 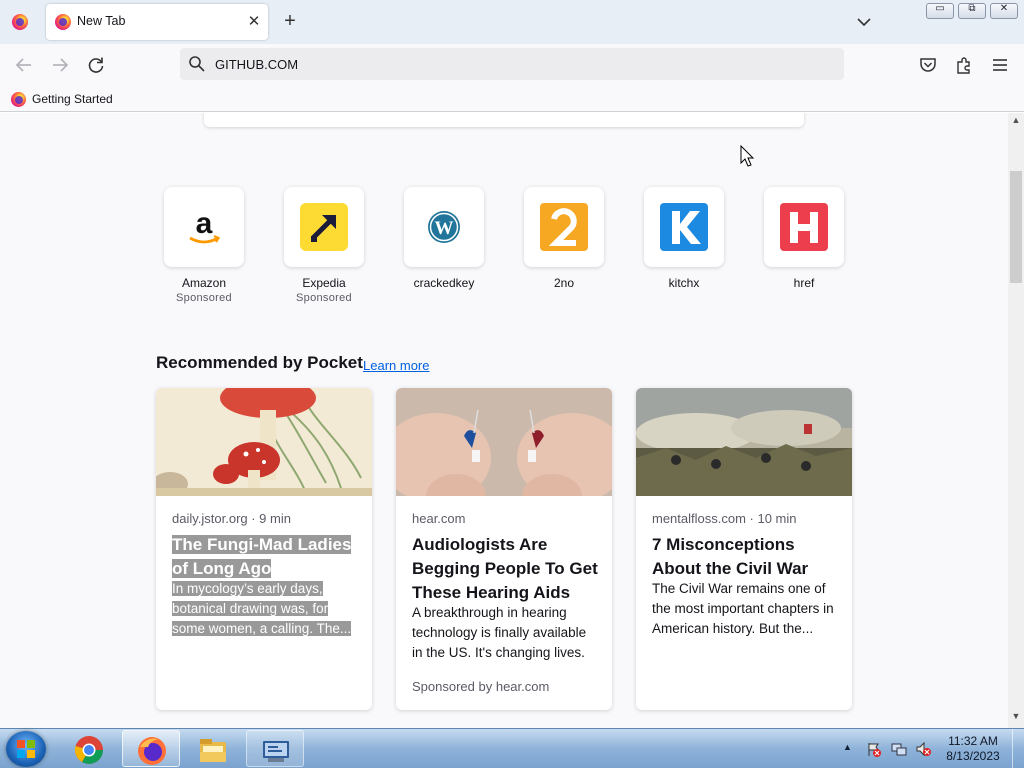 What do you see at coordinates (396, 365) in the screenshot?
I see `learn-more-link: Learn more` at bounding box center [396, 365].